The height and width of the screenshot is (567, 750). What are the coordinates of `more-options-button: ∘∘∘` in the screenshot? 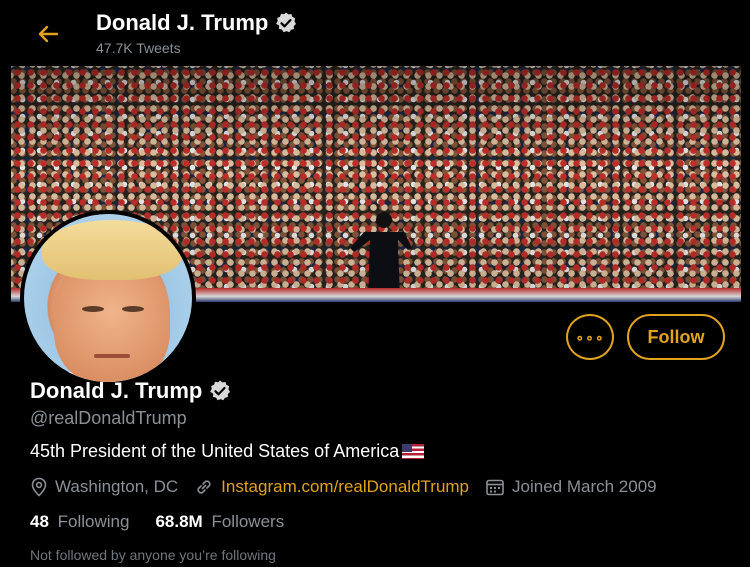 It's located at (590, 337).